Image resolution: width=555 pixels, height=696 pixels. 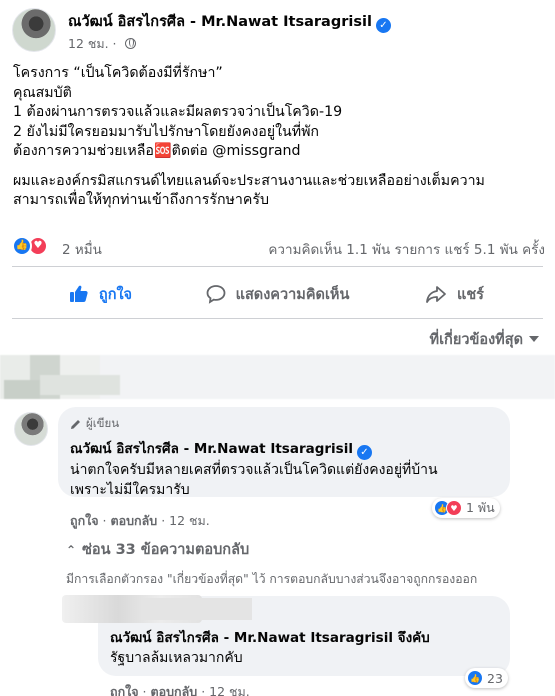 What do you see at coordinates (115, 294) in the screenshot?
I see `like-label: ถูกใจ` at bounding box center [115, 294].